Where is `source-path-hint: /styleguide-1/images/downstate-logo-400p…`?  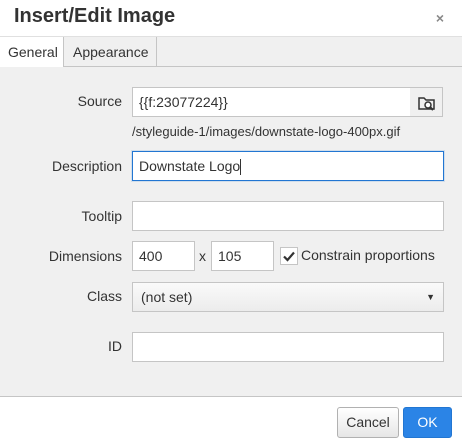
source-path-hint: /styleguide-1/images/downstate-logo-400p… is located at coordinates (266, 131).